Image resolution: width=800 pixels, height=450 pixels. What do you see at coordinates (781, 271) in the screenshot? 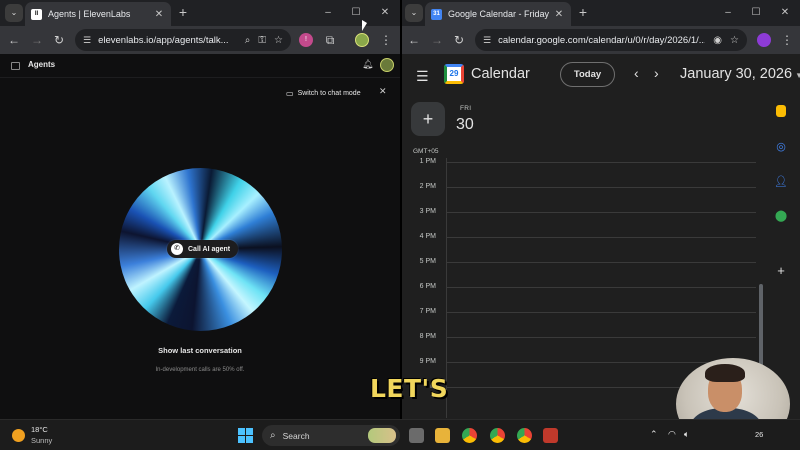
I see `add-addon-icon: +` at bounding box center [781, 271].